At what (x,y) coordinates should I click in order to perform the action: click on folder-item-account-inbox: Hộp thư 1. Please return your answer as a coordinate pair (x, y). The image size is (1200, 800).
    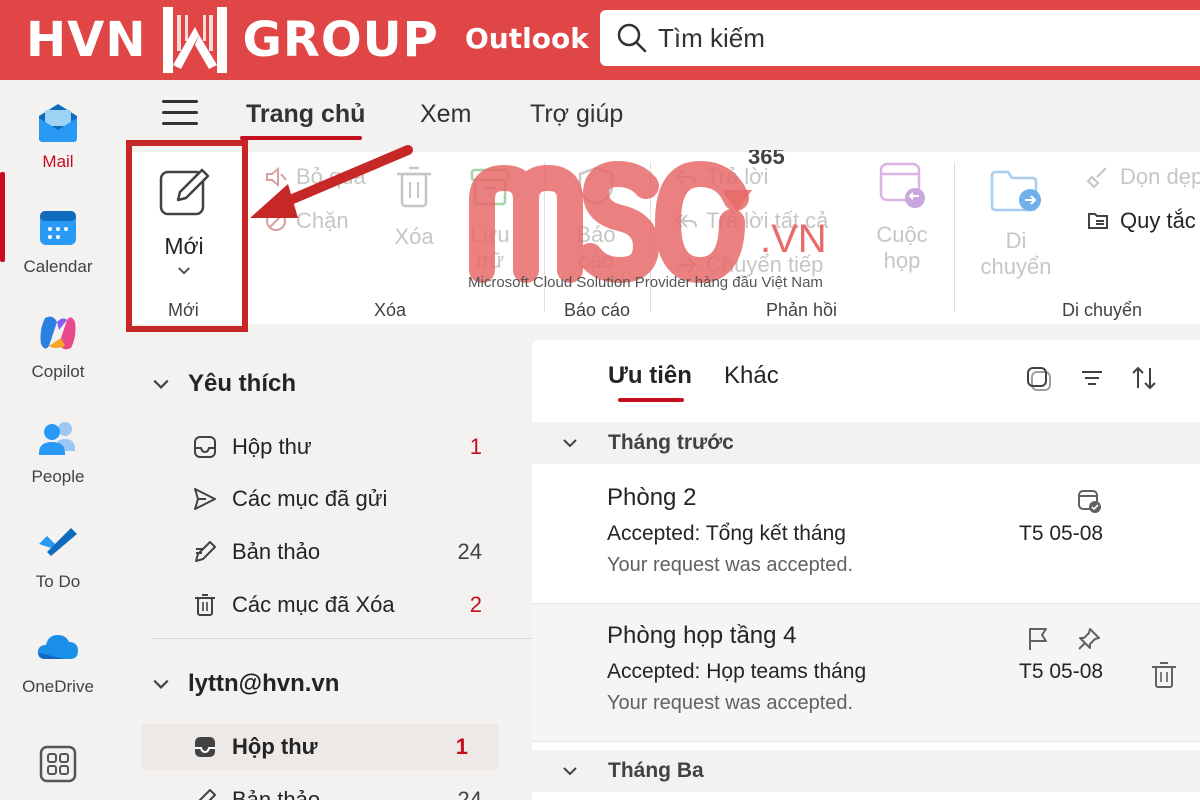
    Looking at the image, I should click on (320, 747).